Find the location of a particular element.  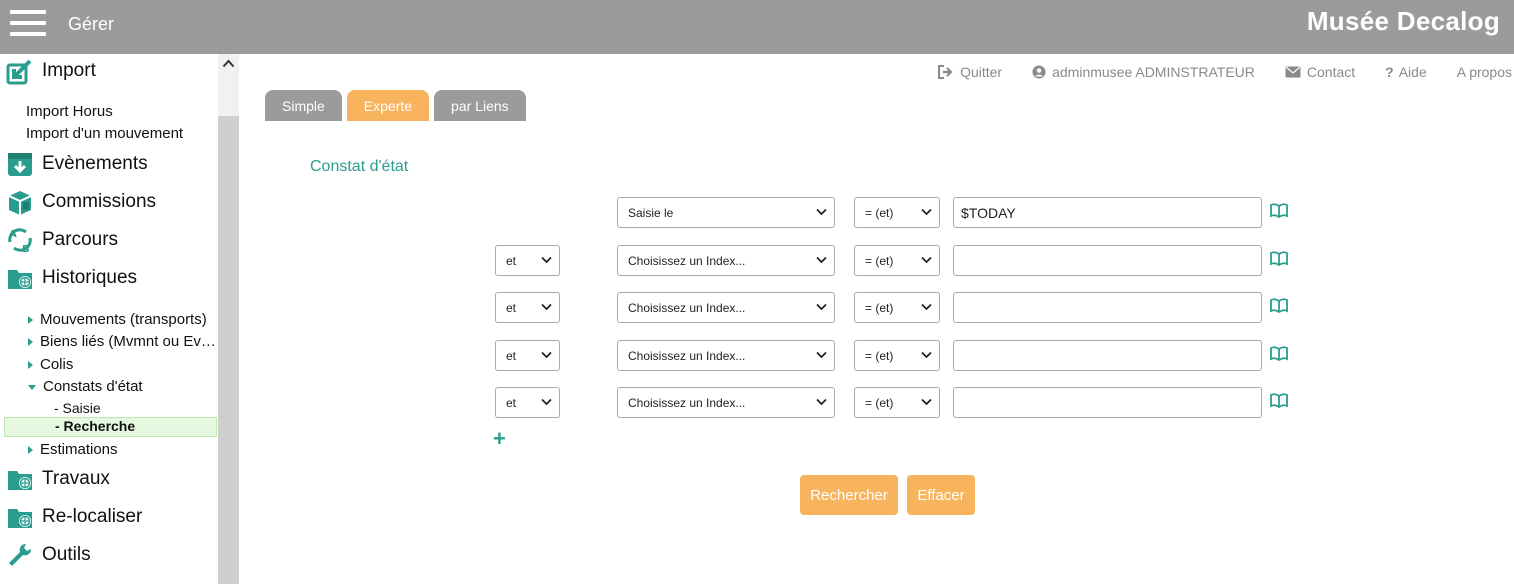

quit-link: Quitter is located at coordinates (970, 72).